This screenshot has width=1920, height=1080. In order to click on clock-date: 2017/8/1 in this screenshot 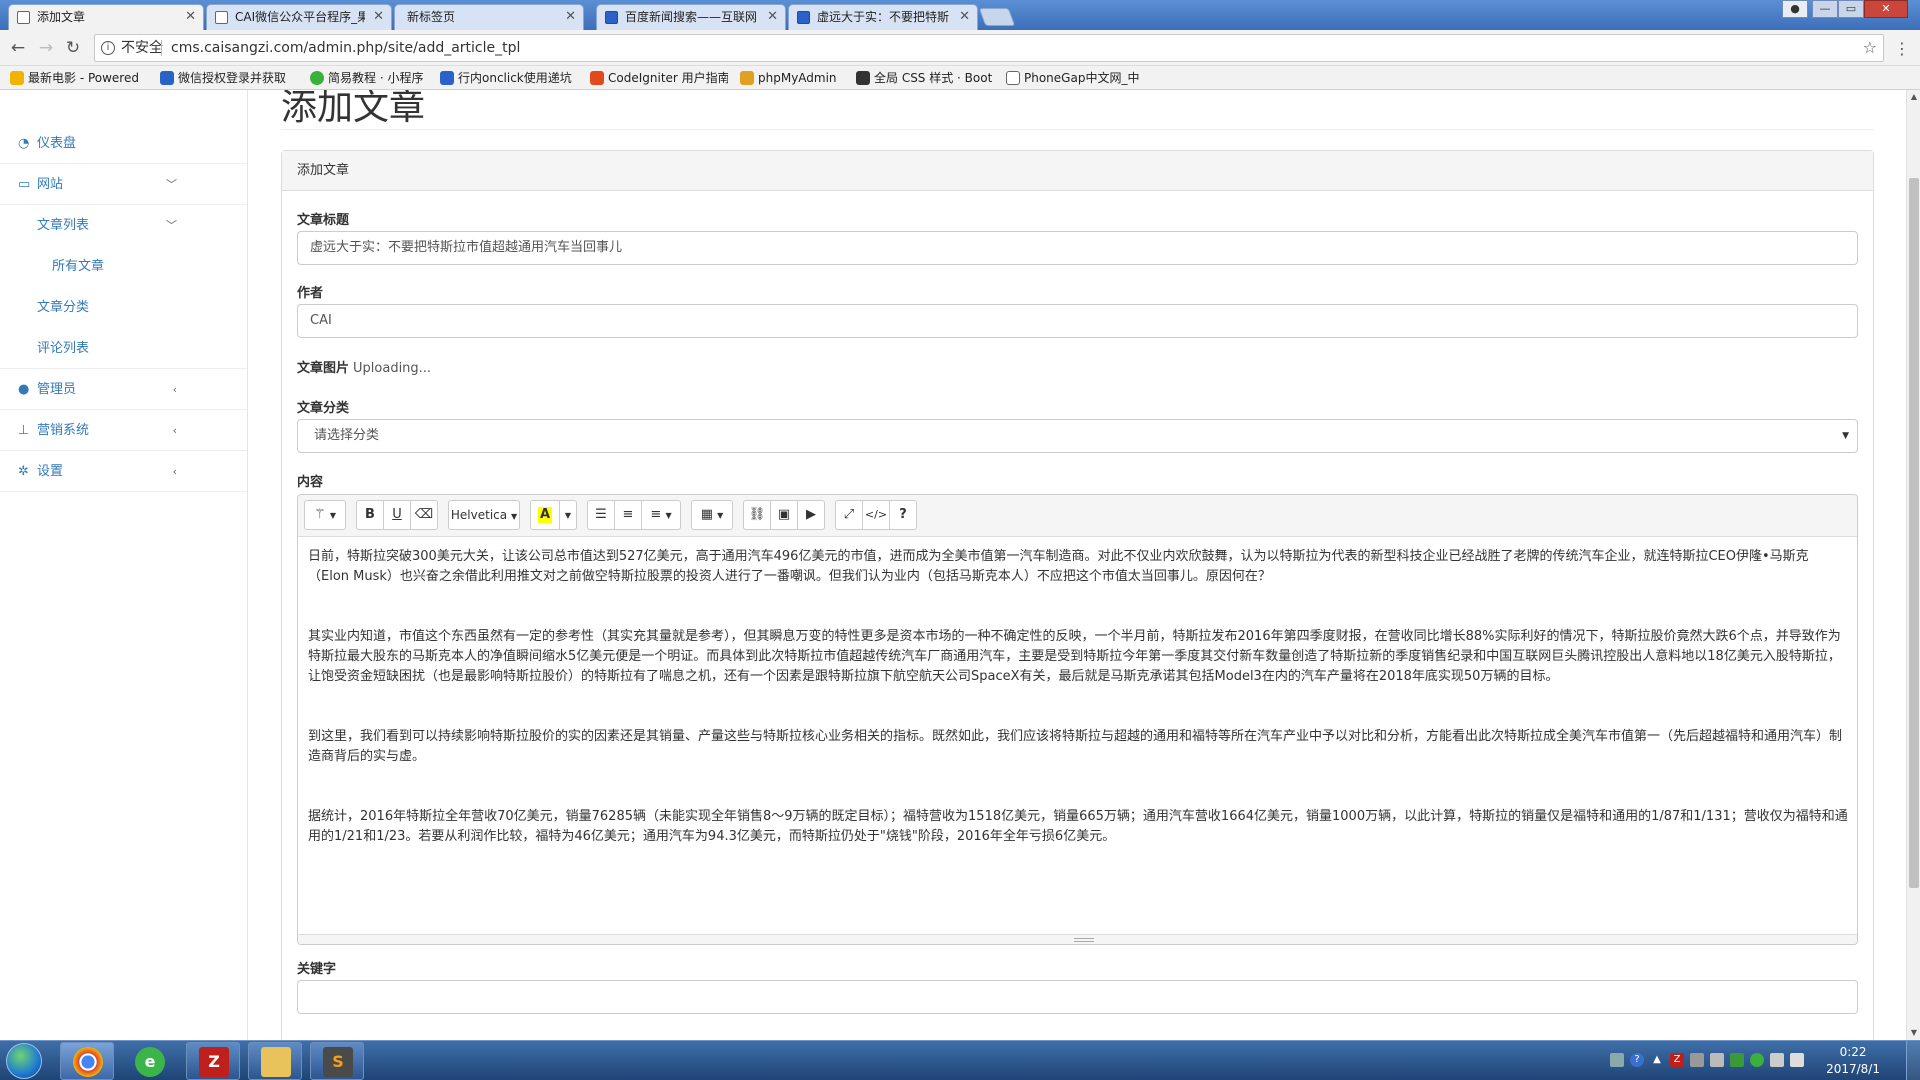, I will do `click(1853, 1069)`.